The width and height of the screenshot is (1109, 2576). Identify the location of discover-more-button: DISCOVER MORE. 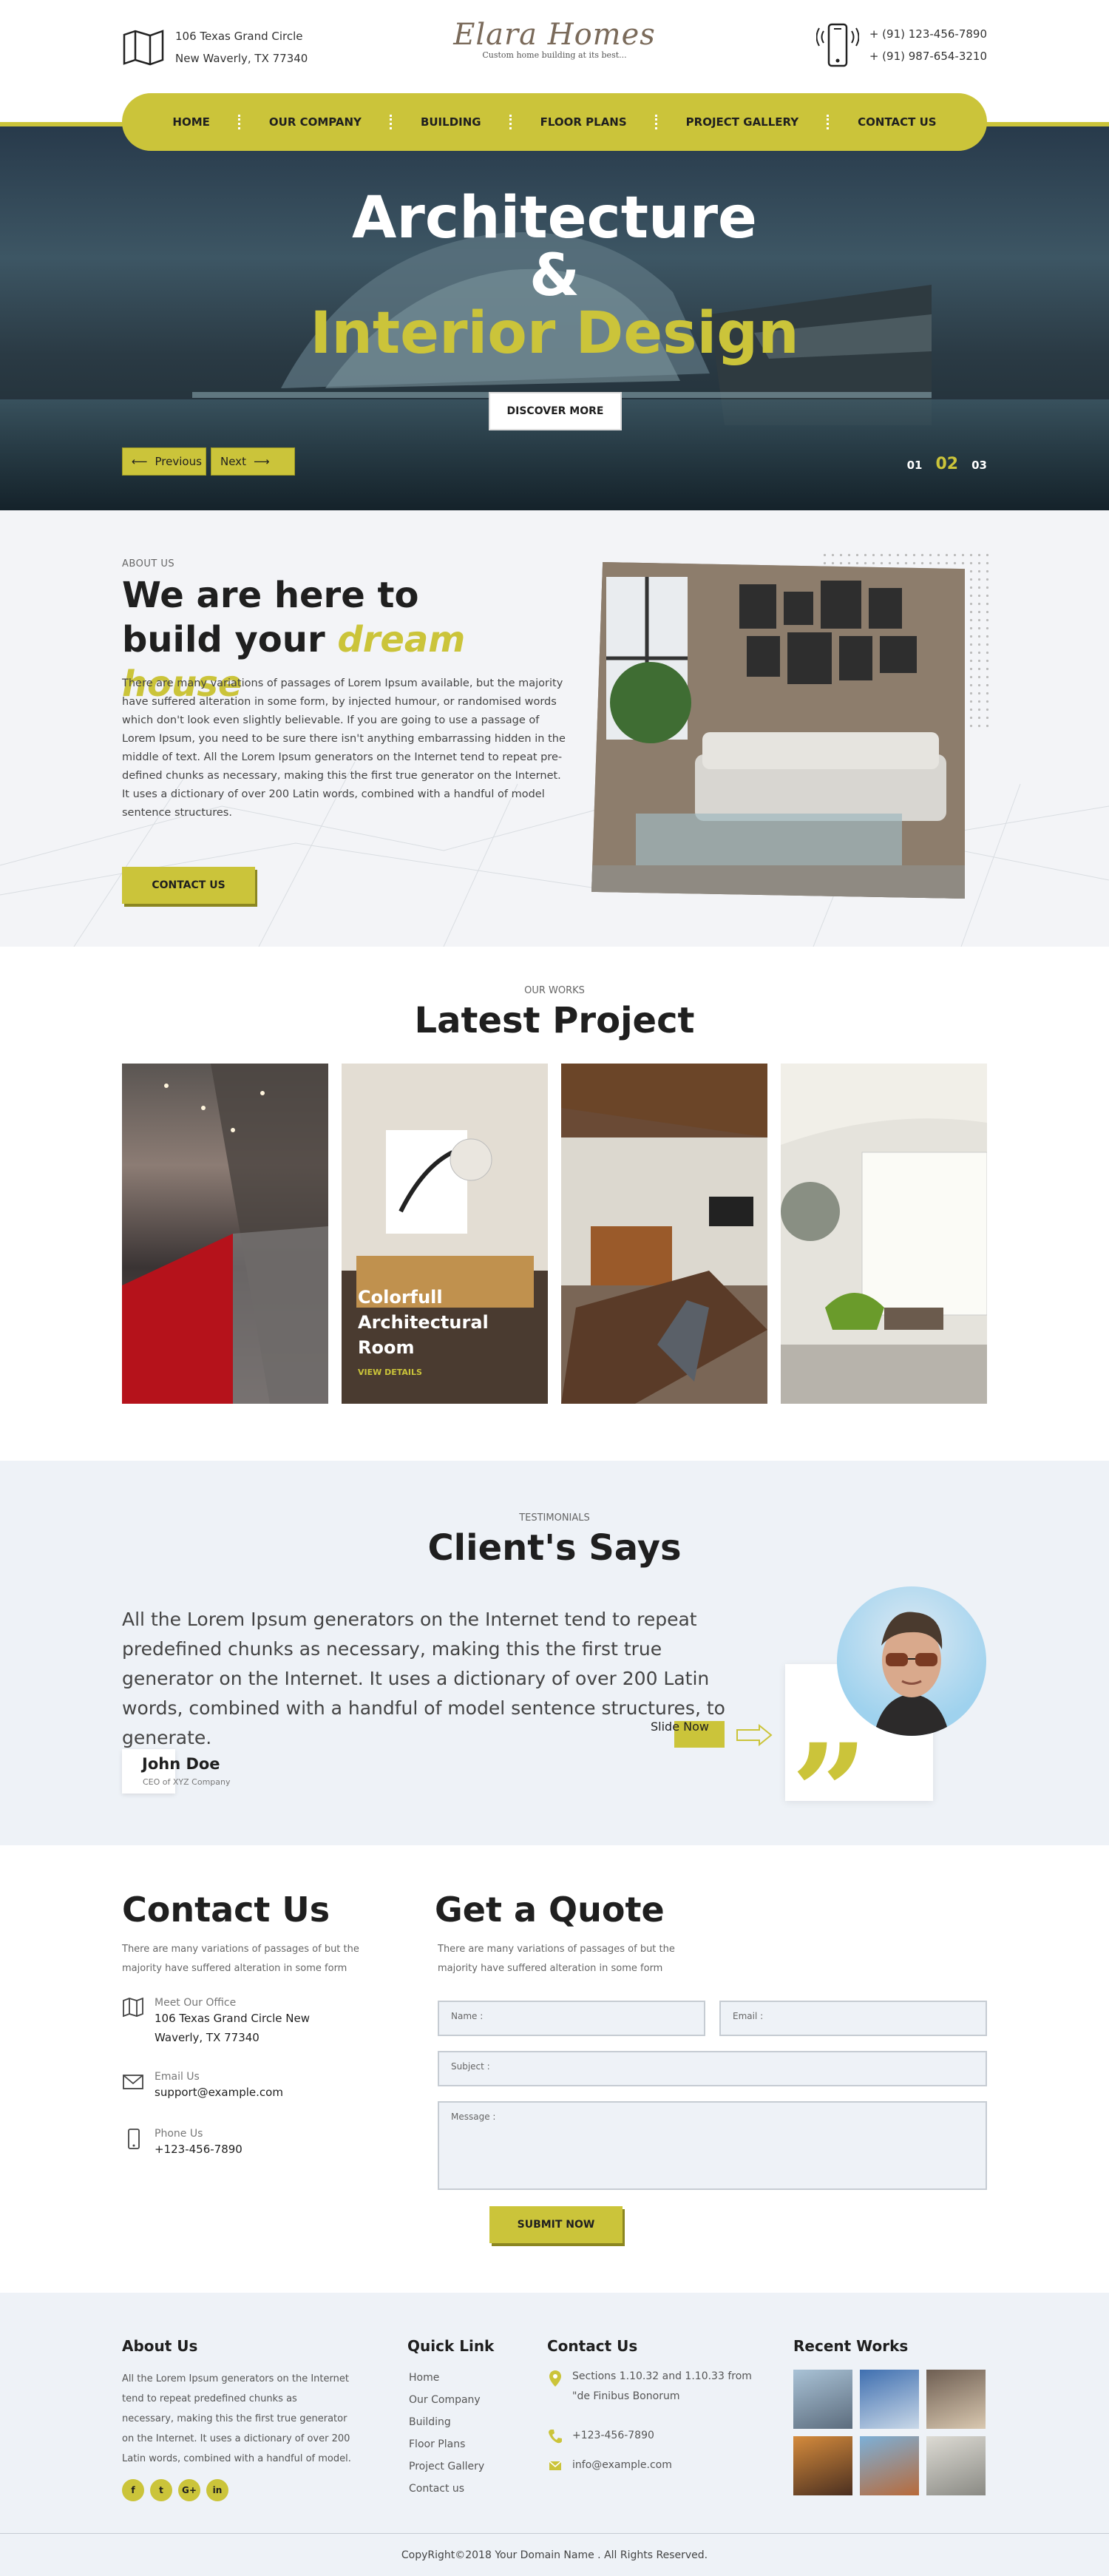
(555, 411).